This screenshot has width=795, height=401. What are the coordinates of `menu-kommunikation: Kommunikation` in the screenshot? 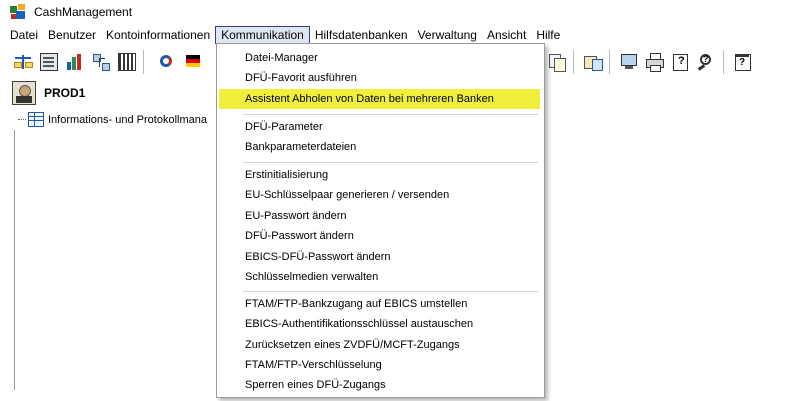 It's located at (262, 35).